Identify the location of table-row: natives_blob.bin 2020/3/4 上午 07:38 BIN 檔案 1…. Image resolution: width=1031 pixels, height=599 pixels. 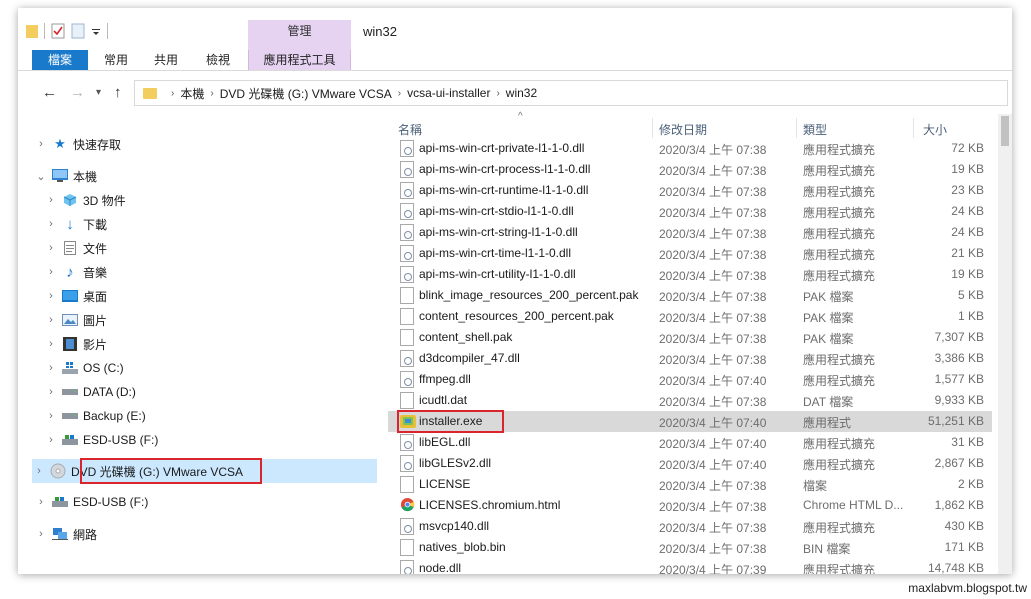
(690, 547).